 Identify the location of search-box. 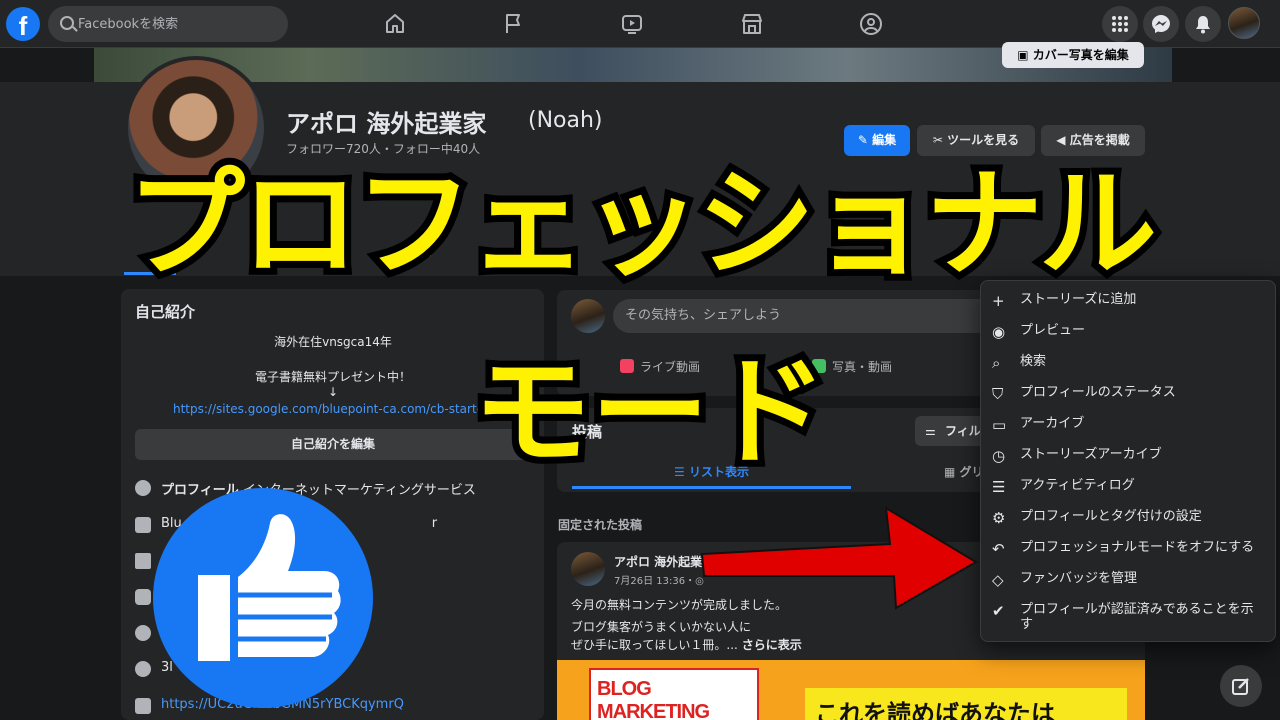
(168, 24).